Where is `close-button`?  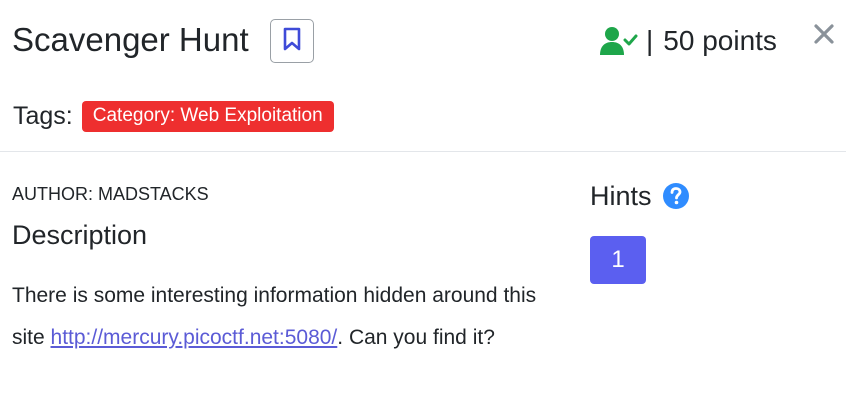 close-button is located at coordinates (824, 36).